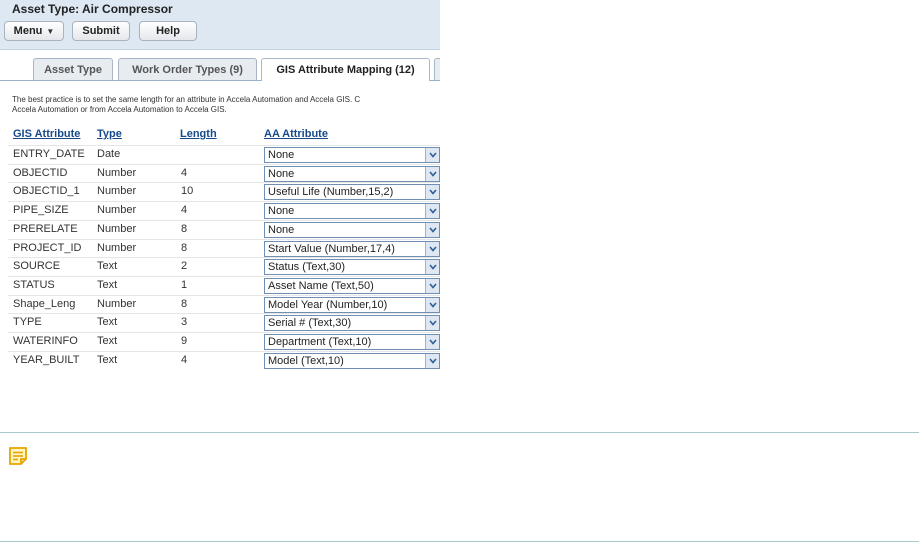  I want to click on aa-attribute-value: Serial # (Text,30), so click(310, 323).